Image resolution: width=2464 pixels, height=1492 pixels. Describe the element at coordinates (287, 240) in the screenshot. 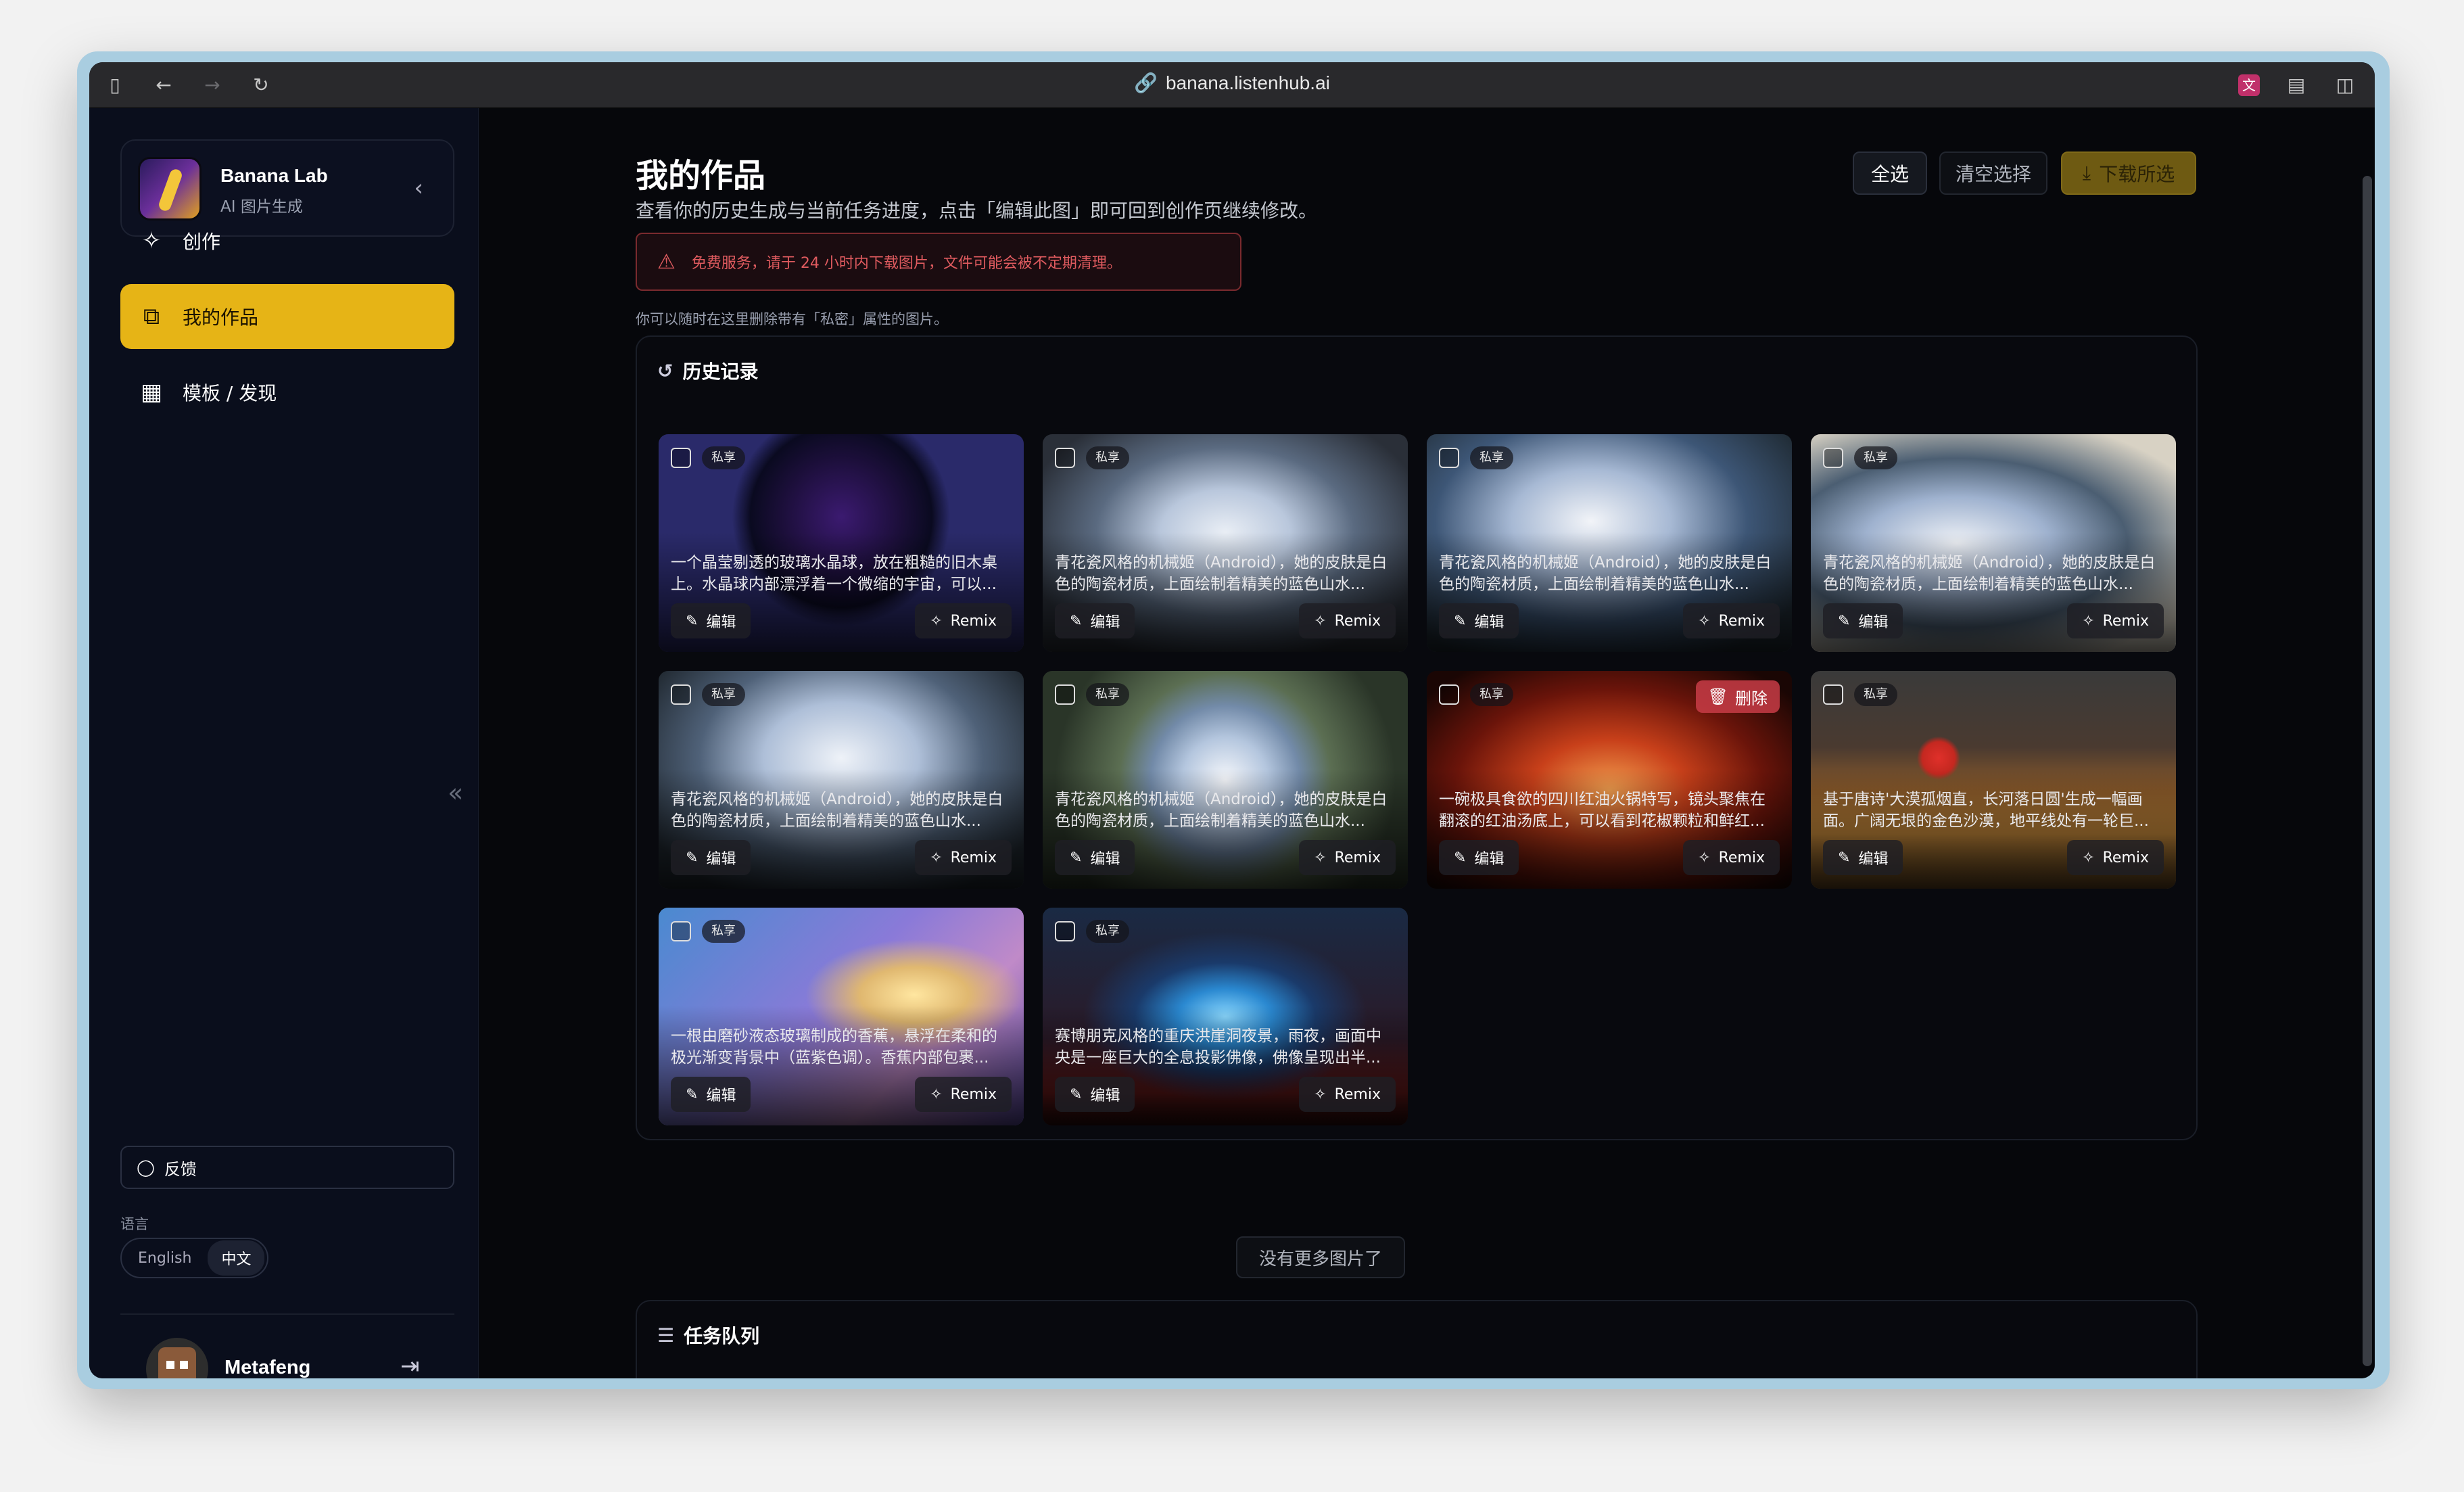

I see `nav-item-create: ✧ 创作` at that location.